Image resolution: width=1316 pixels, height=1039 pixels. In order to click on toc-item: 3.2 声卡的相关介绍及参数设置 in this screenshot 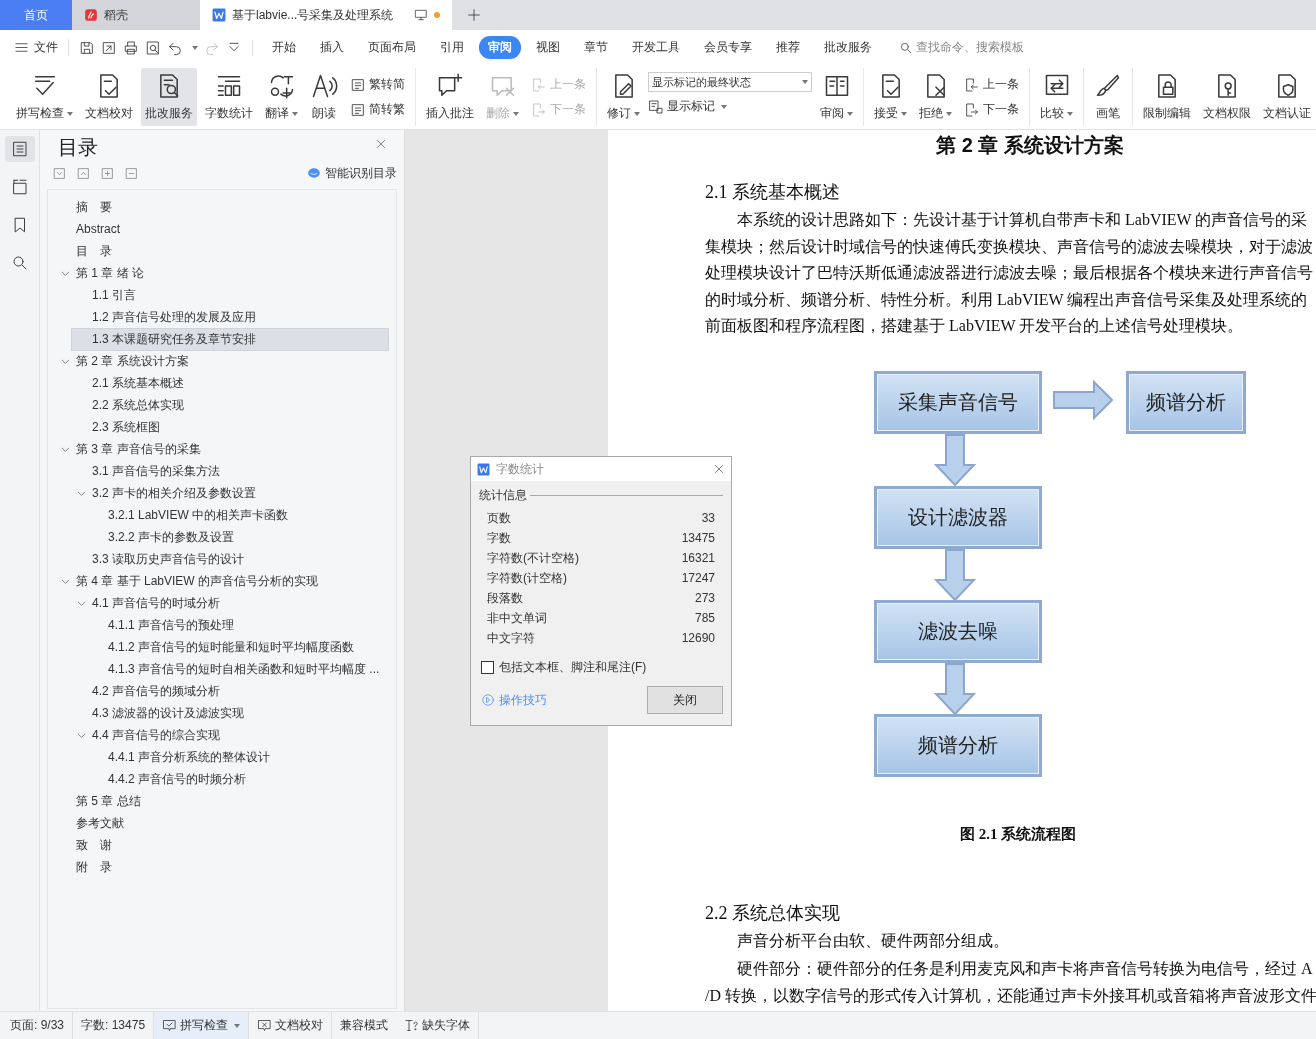, I will do `click(240, 493)`.